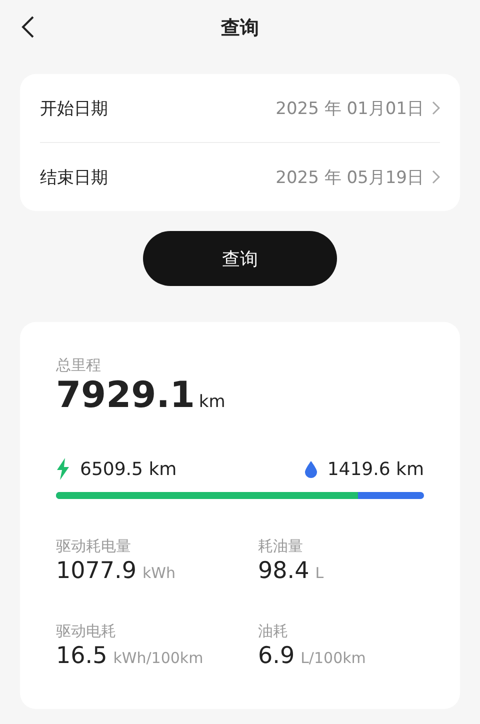  What do you see at coordinates (82, 656) in the screenshot?
I see `stat-value: 16.5` at bounding box center [82, 656].